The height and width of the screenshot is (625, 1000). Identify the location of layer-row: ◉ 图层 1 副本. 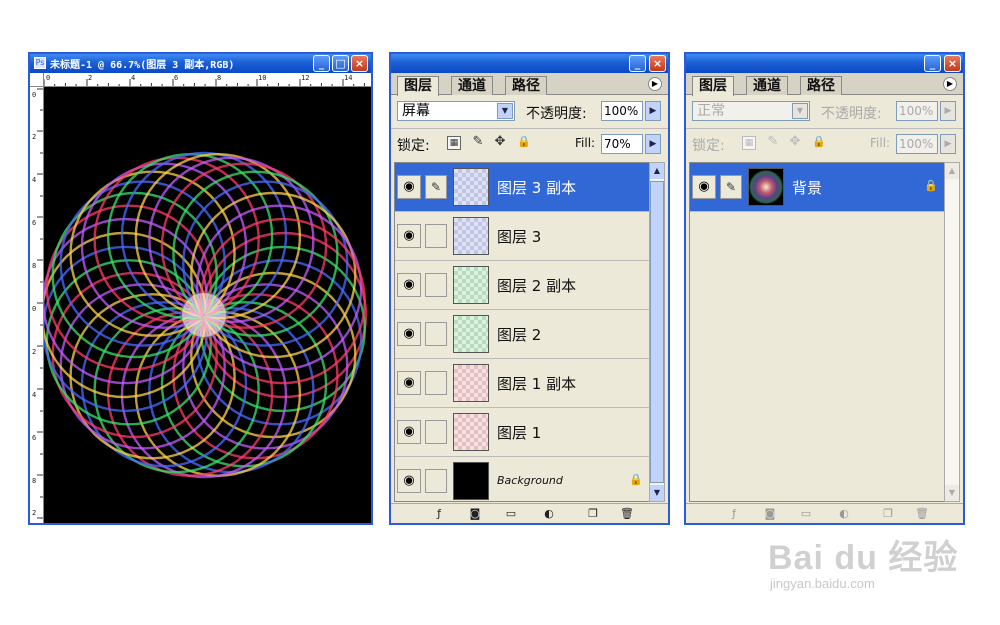
(522, 383).